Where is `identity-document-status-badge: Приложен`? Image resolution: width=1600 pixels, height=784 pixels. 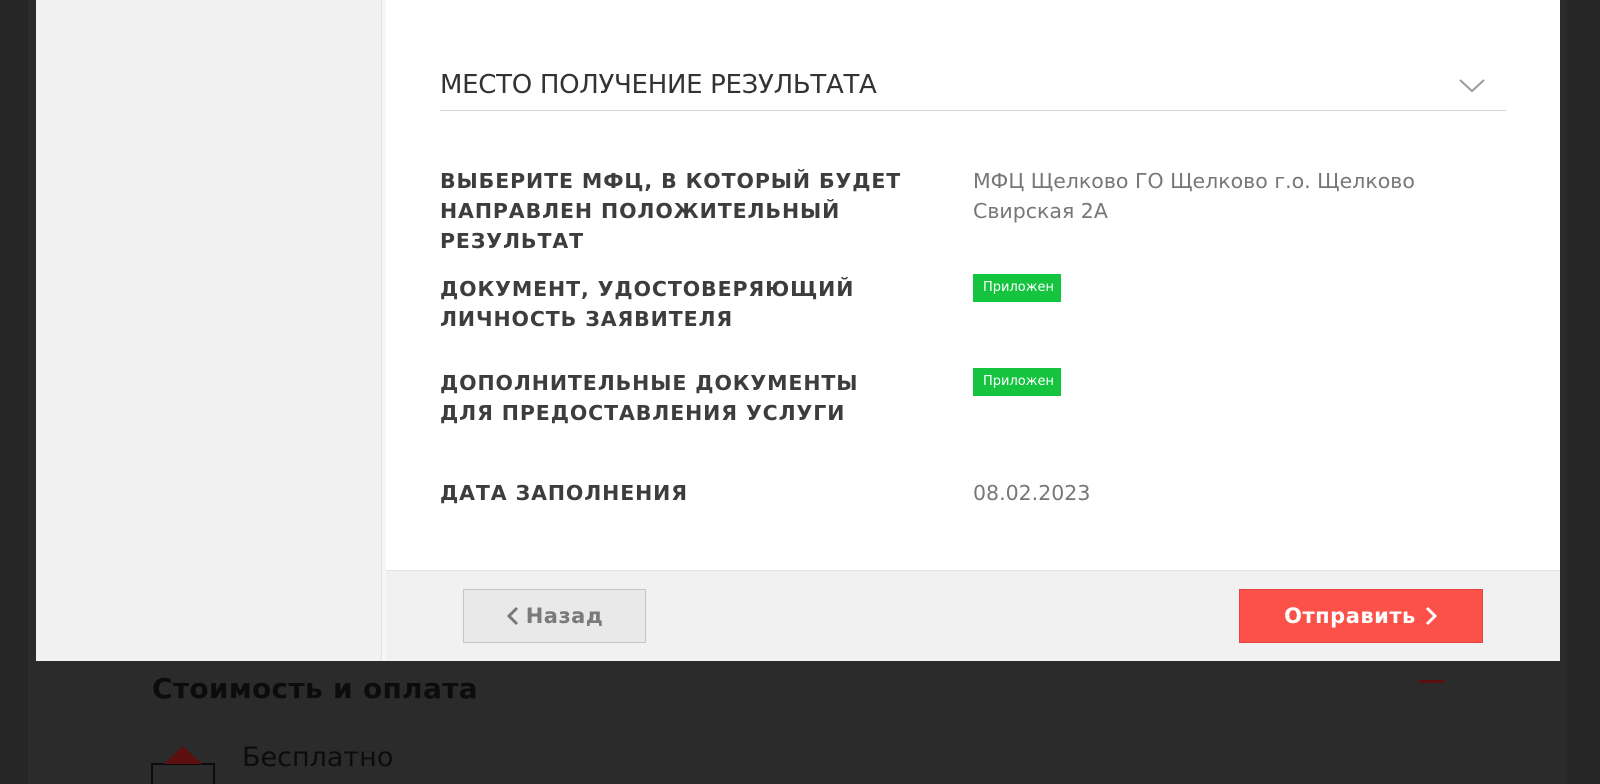 identity-document-status-badge: Приложен is located at coordinates (1017, 288).